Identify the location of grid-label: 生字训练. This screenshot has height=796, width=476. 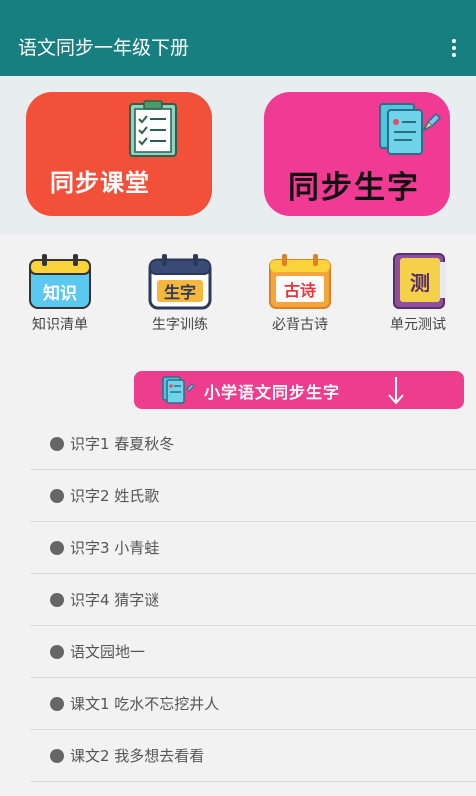
(180, 325).